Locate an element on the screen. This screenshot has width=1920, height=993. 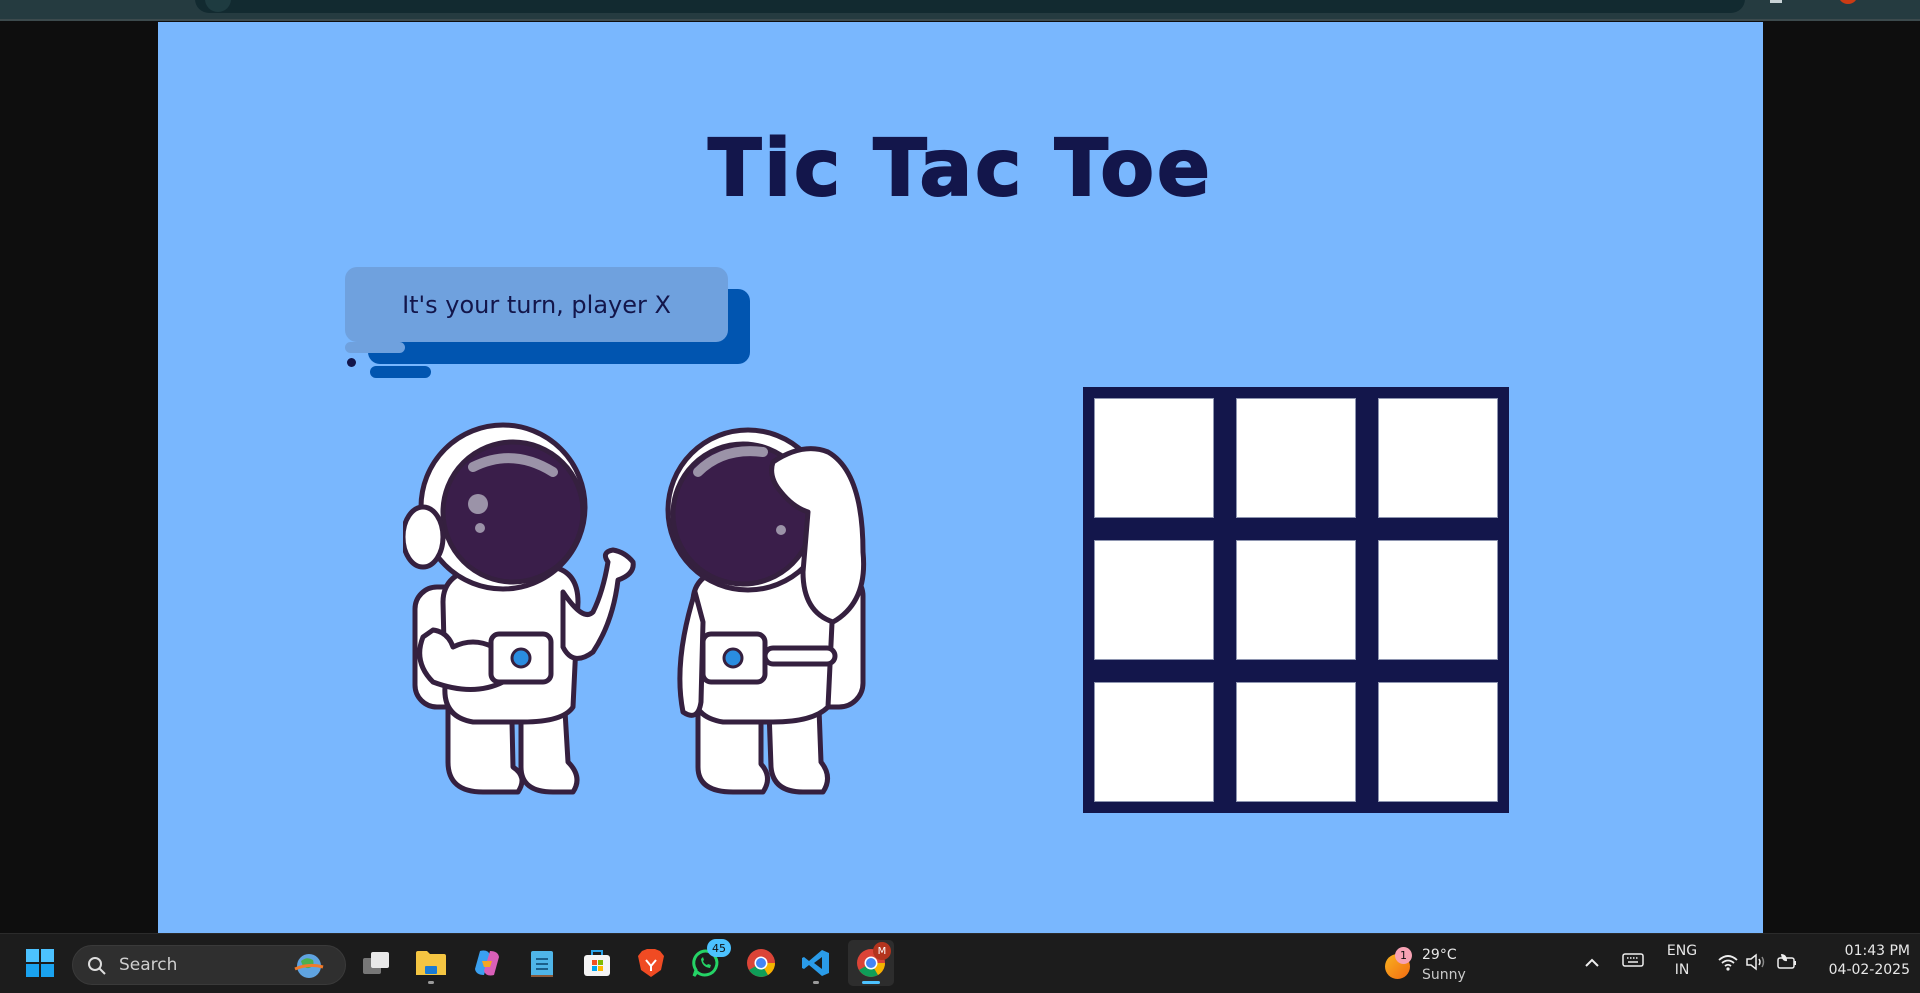
folder-icon is located at coordinates (431, 963).